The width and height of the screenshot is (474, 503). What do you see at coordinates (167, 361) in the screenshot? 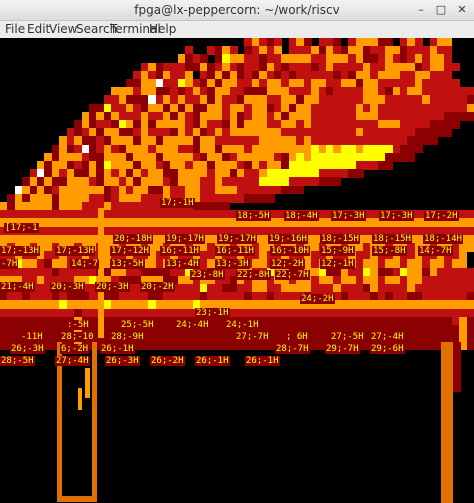
I see `escape-label: 26;-2H` at bounding box center [167, 361].